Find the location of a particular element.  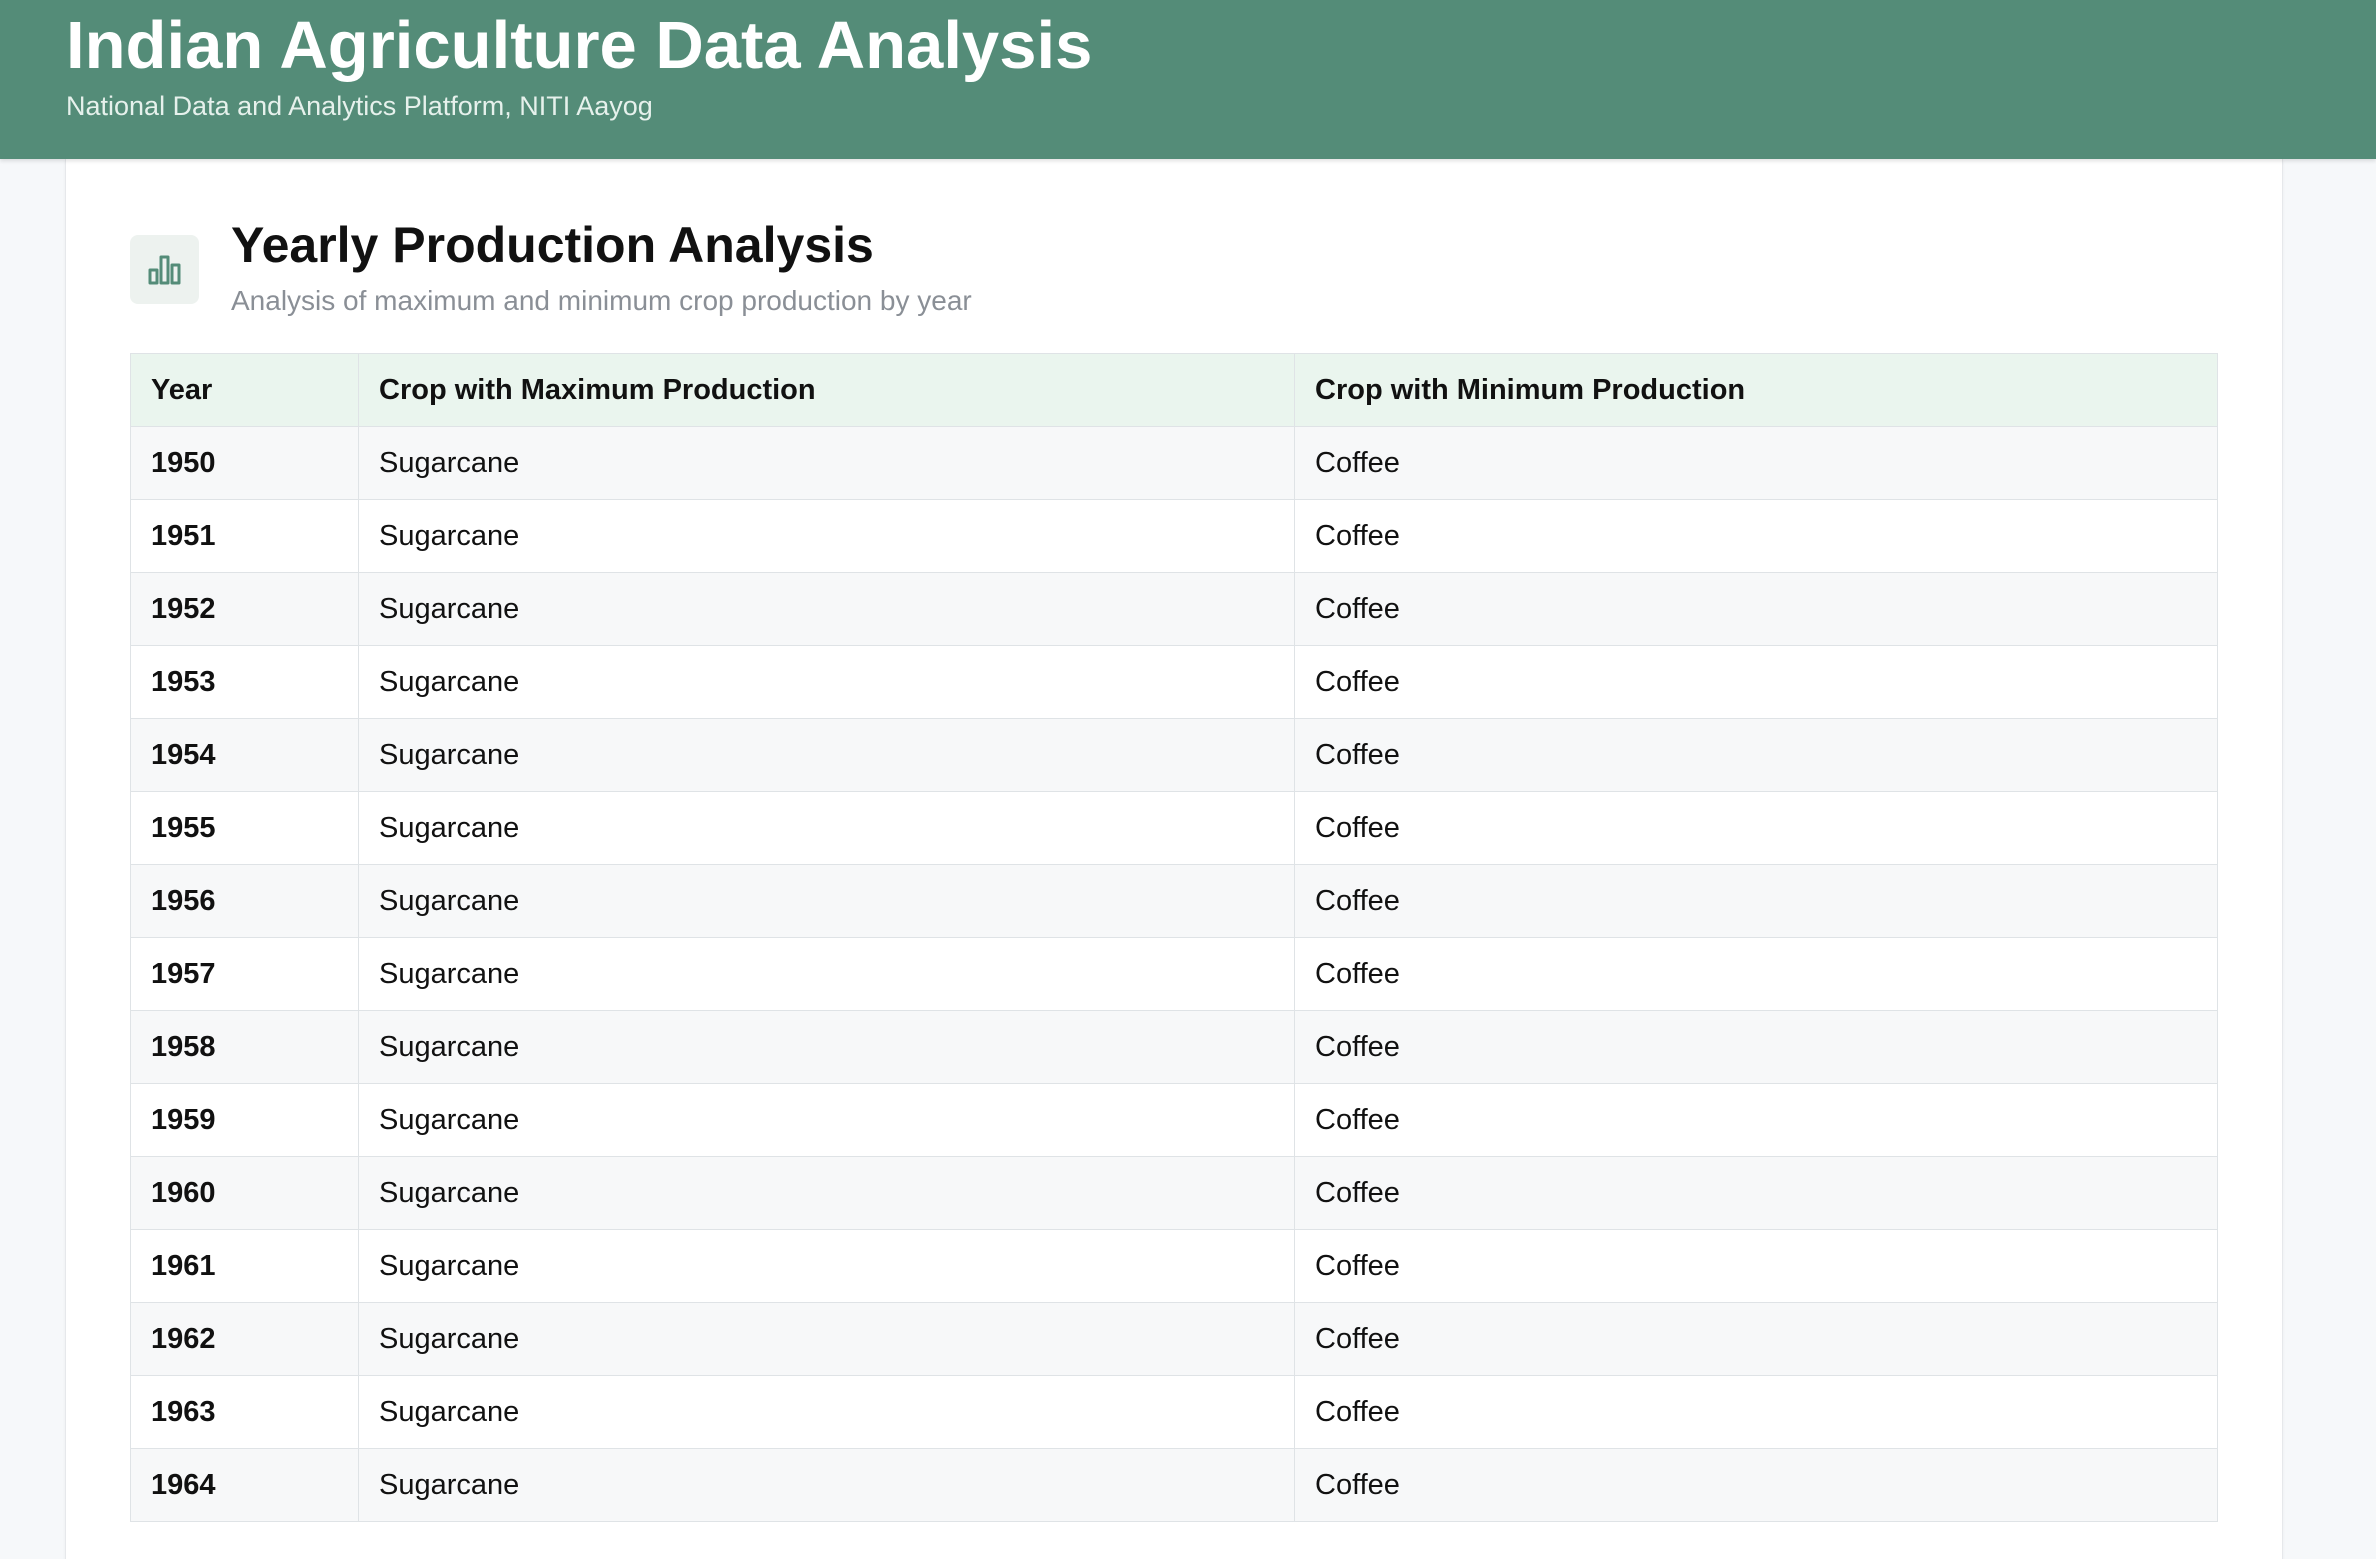

table-row: 1955 Sugarcane Coffee is located at coordinates (1174, 828).